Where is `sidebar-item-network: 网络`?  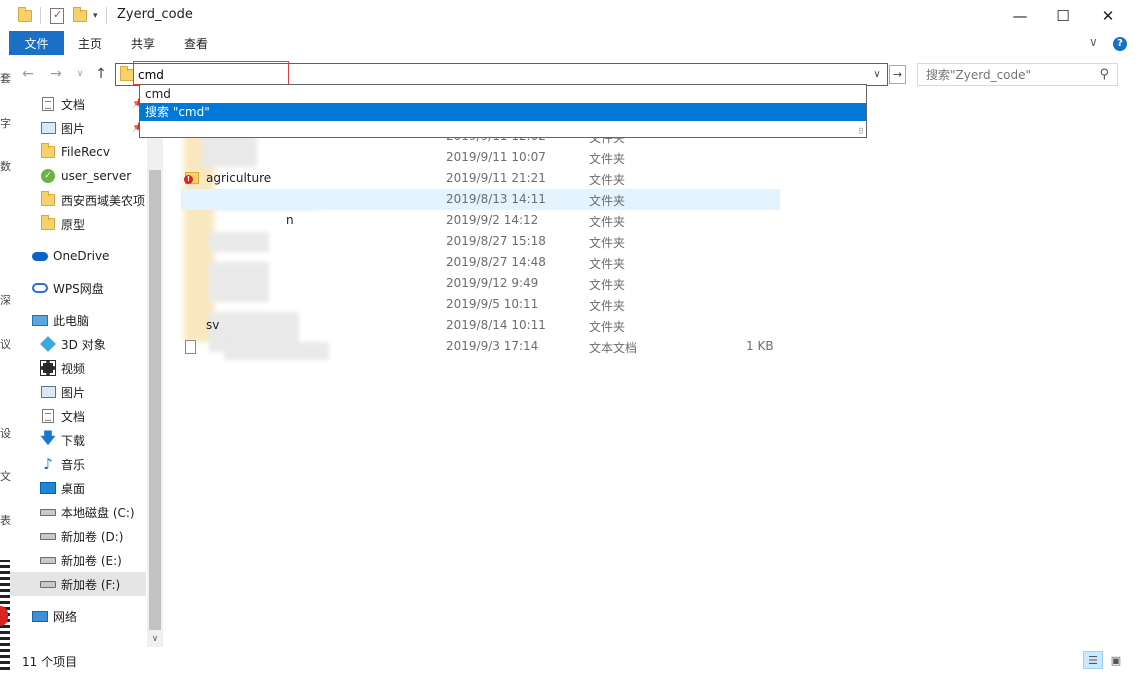 sidebar-item-network: 网络 is located at coordinates (78, 616).